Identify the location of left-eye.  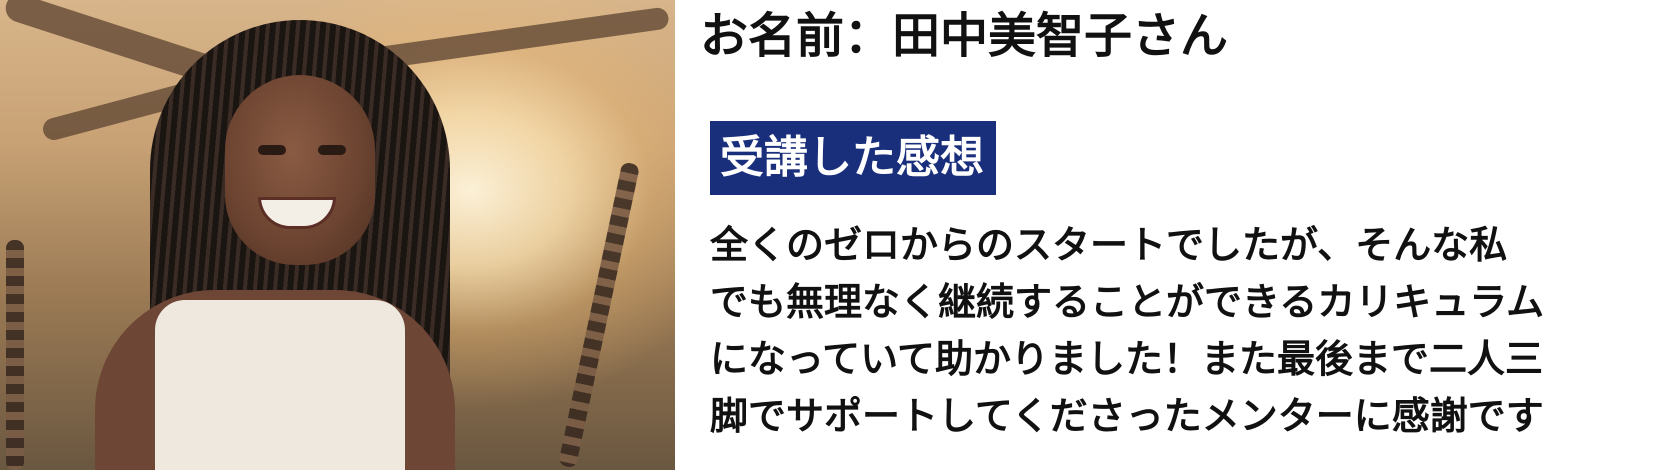
(272, 150).